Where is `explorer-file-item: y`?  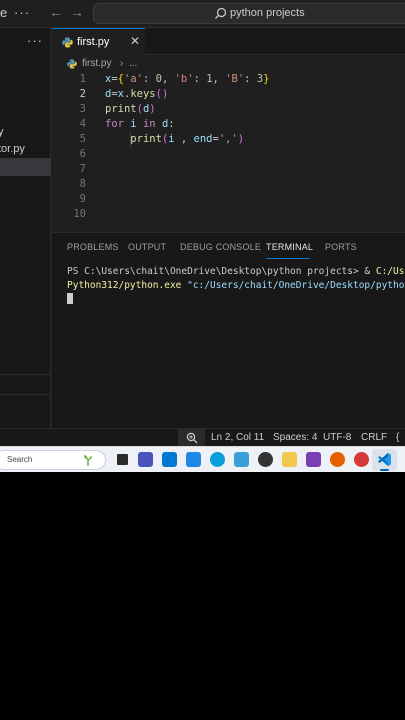 explorer-file-item: y is located at coordinates (2, 132).